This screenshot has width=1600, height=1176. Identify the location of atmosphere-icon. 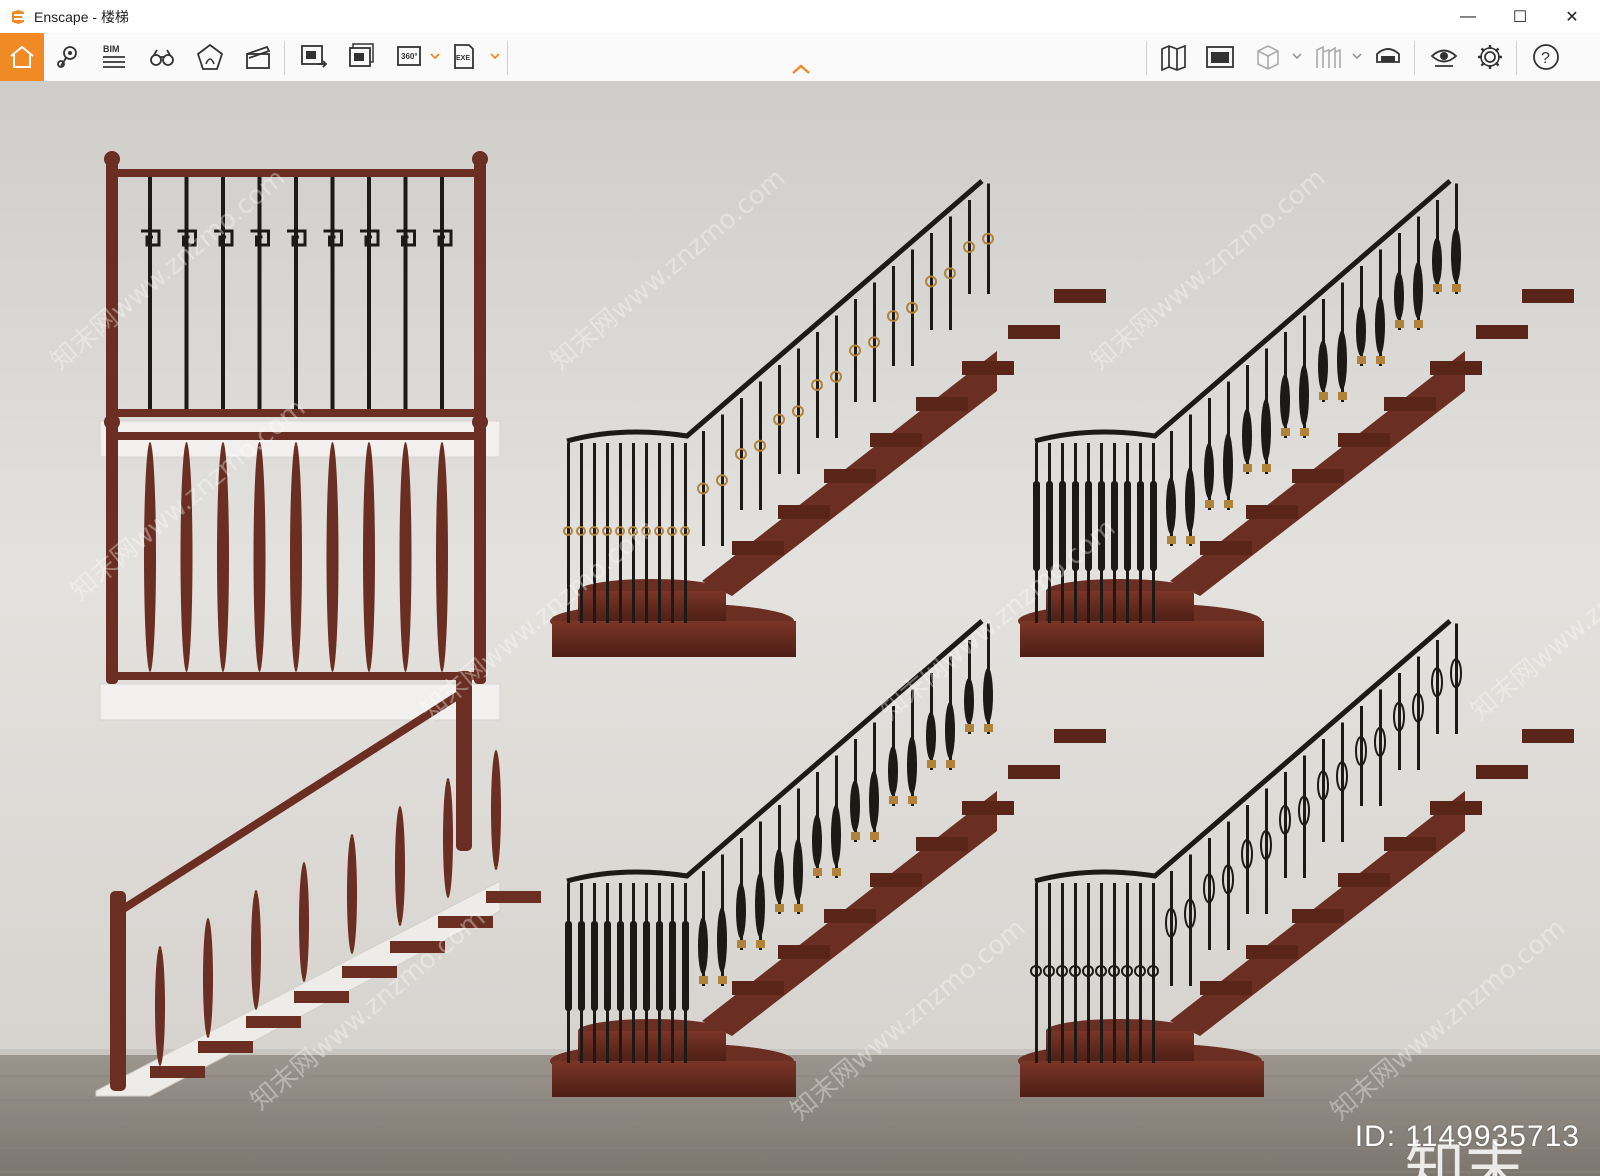
(210, 56).